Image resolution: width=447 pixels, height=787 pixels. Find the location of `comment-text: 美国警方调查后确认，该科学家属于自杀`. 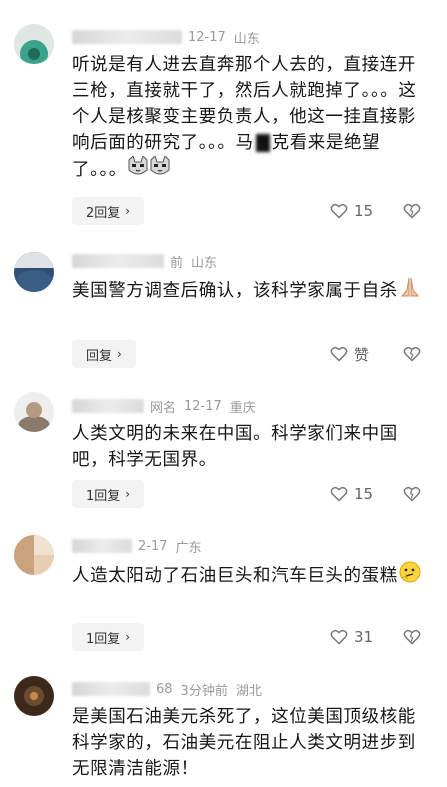

comment-text: 美国警方调查后确认，该科学家属于自杀 is located at coordinates (247, 291).